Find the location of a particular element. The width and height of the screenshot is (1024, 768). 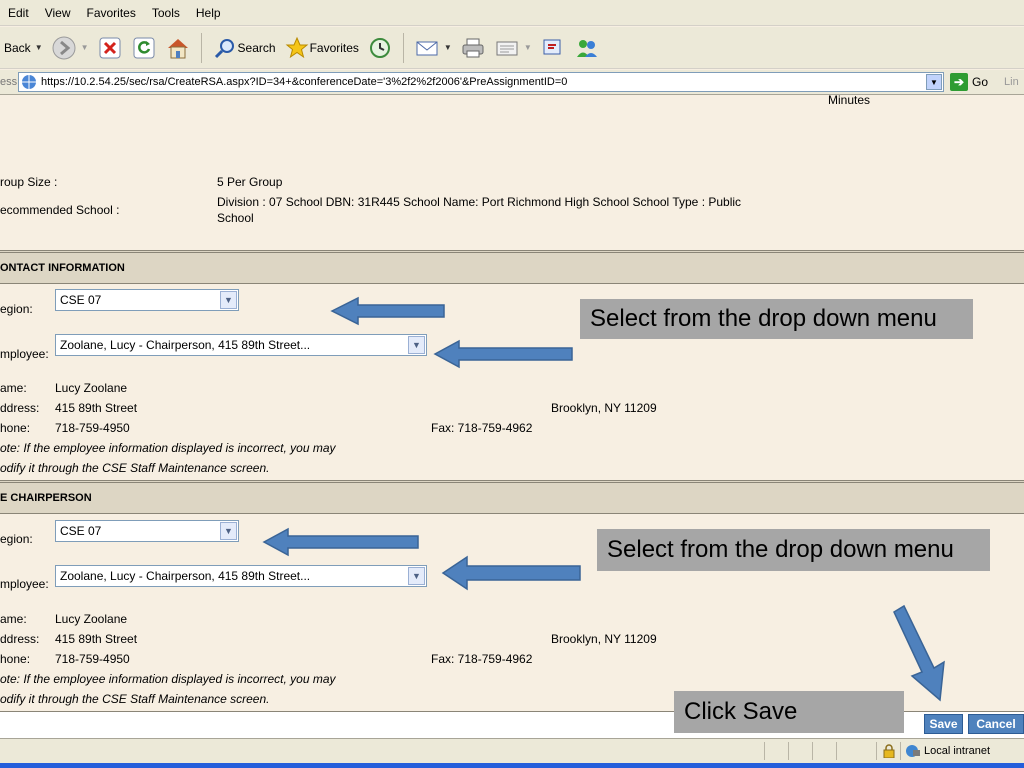

contact-region-value: CSE 07 is located at coordinates (81, 300).